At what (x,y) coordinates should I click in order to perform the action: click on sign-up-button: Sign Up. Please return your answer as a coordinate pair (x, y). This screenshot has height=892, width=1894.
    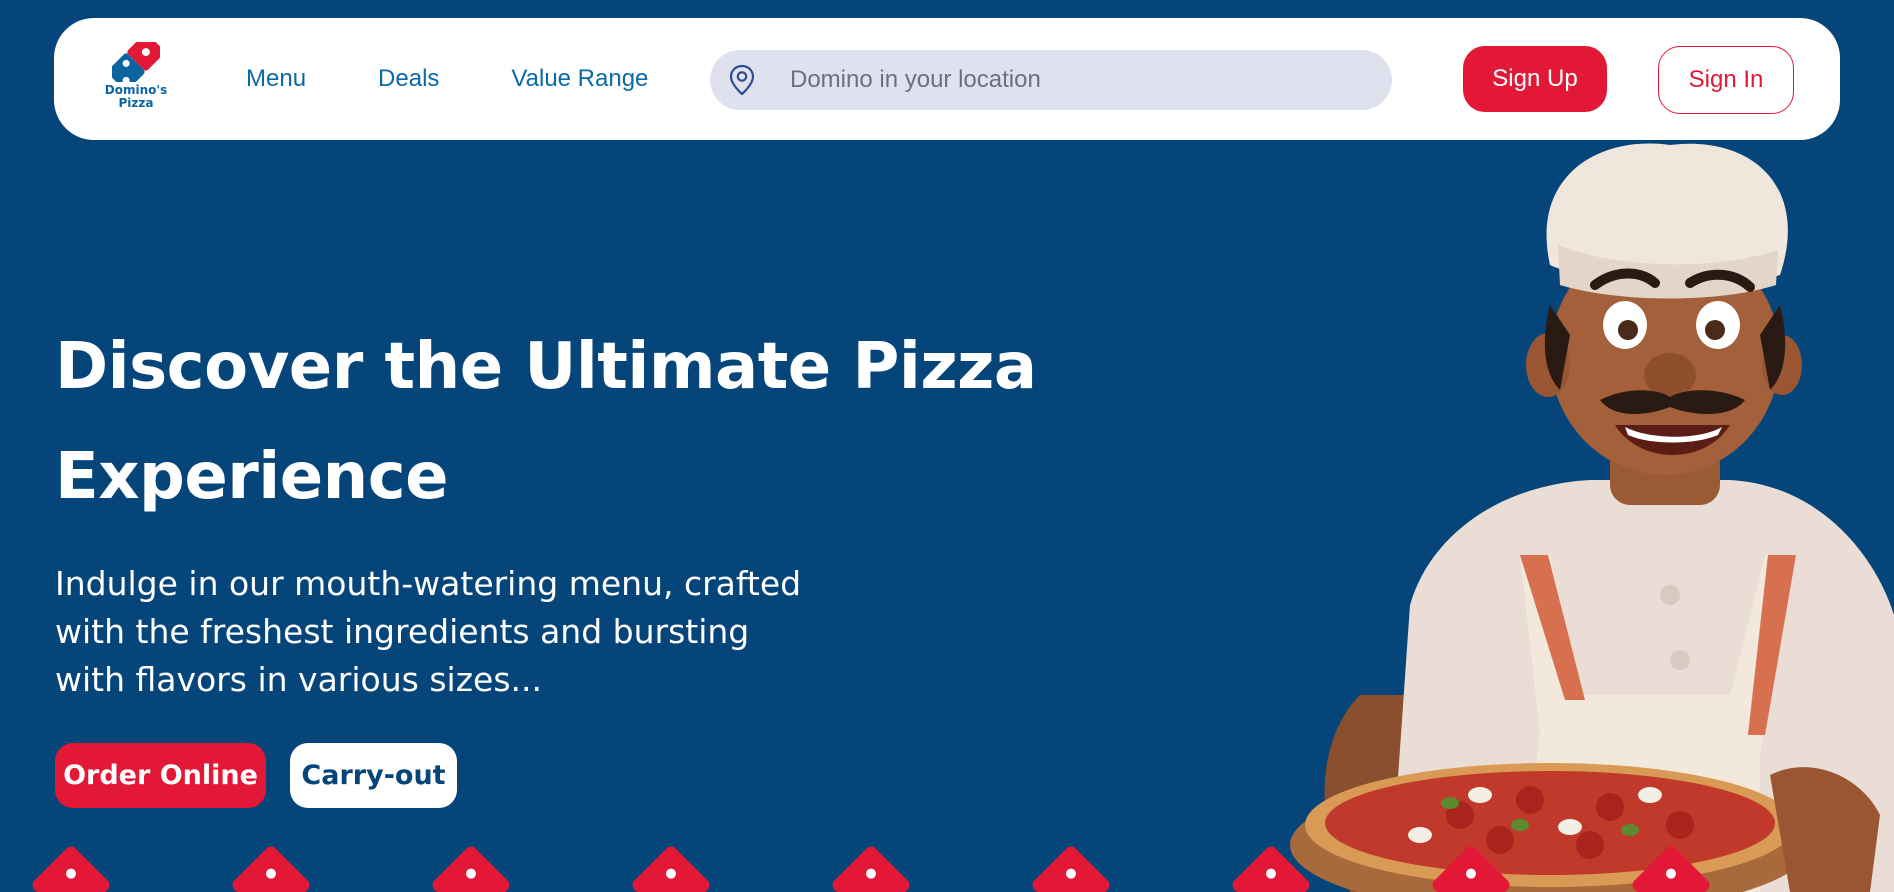
    Looking at the image, I should click on (1535, 79).